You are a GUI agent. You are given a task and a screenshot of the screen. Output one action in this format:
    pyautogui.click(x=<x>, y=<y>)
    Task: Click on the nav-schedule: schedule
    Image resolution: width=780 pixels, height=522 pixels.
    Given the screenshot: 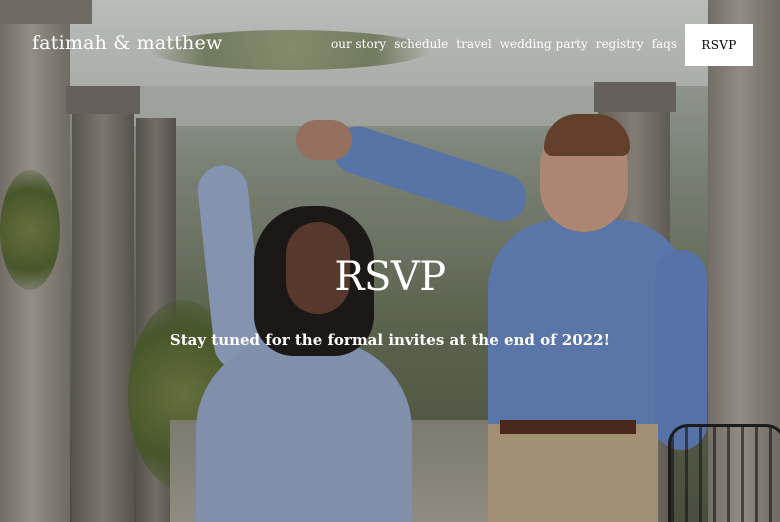 What is the action you would take?
    pyautogui.click(x=421, y=44)
    